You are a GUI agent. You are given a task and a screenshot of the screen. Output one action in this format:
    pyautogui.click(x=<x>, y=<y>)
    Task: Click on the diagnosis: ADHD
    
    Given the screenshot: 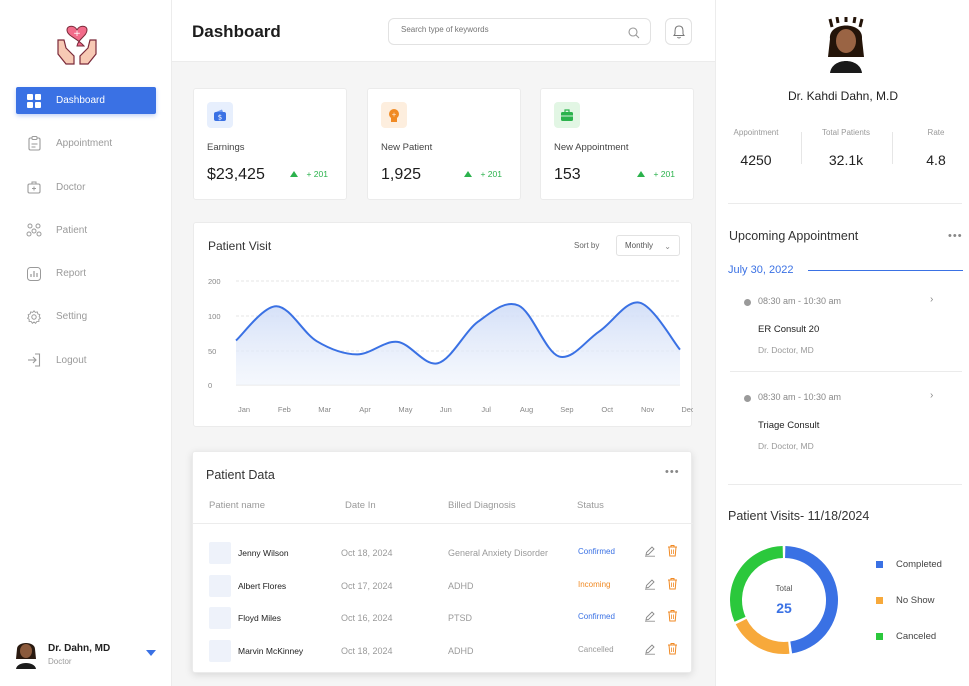 What is the action you would take?
    pyautogui.click(x=461, y=651)
    